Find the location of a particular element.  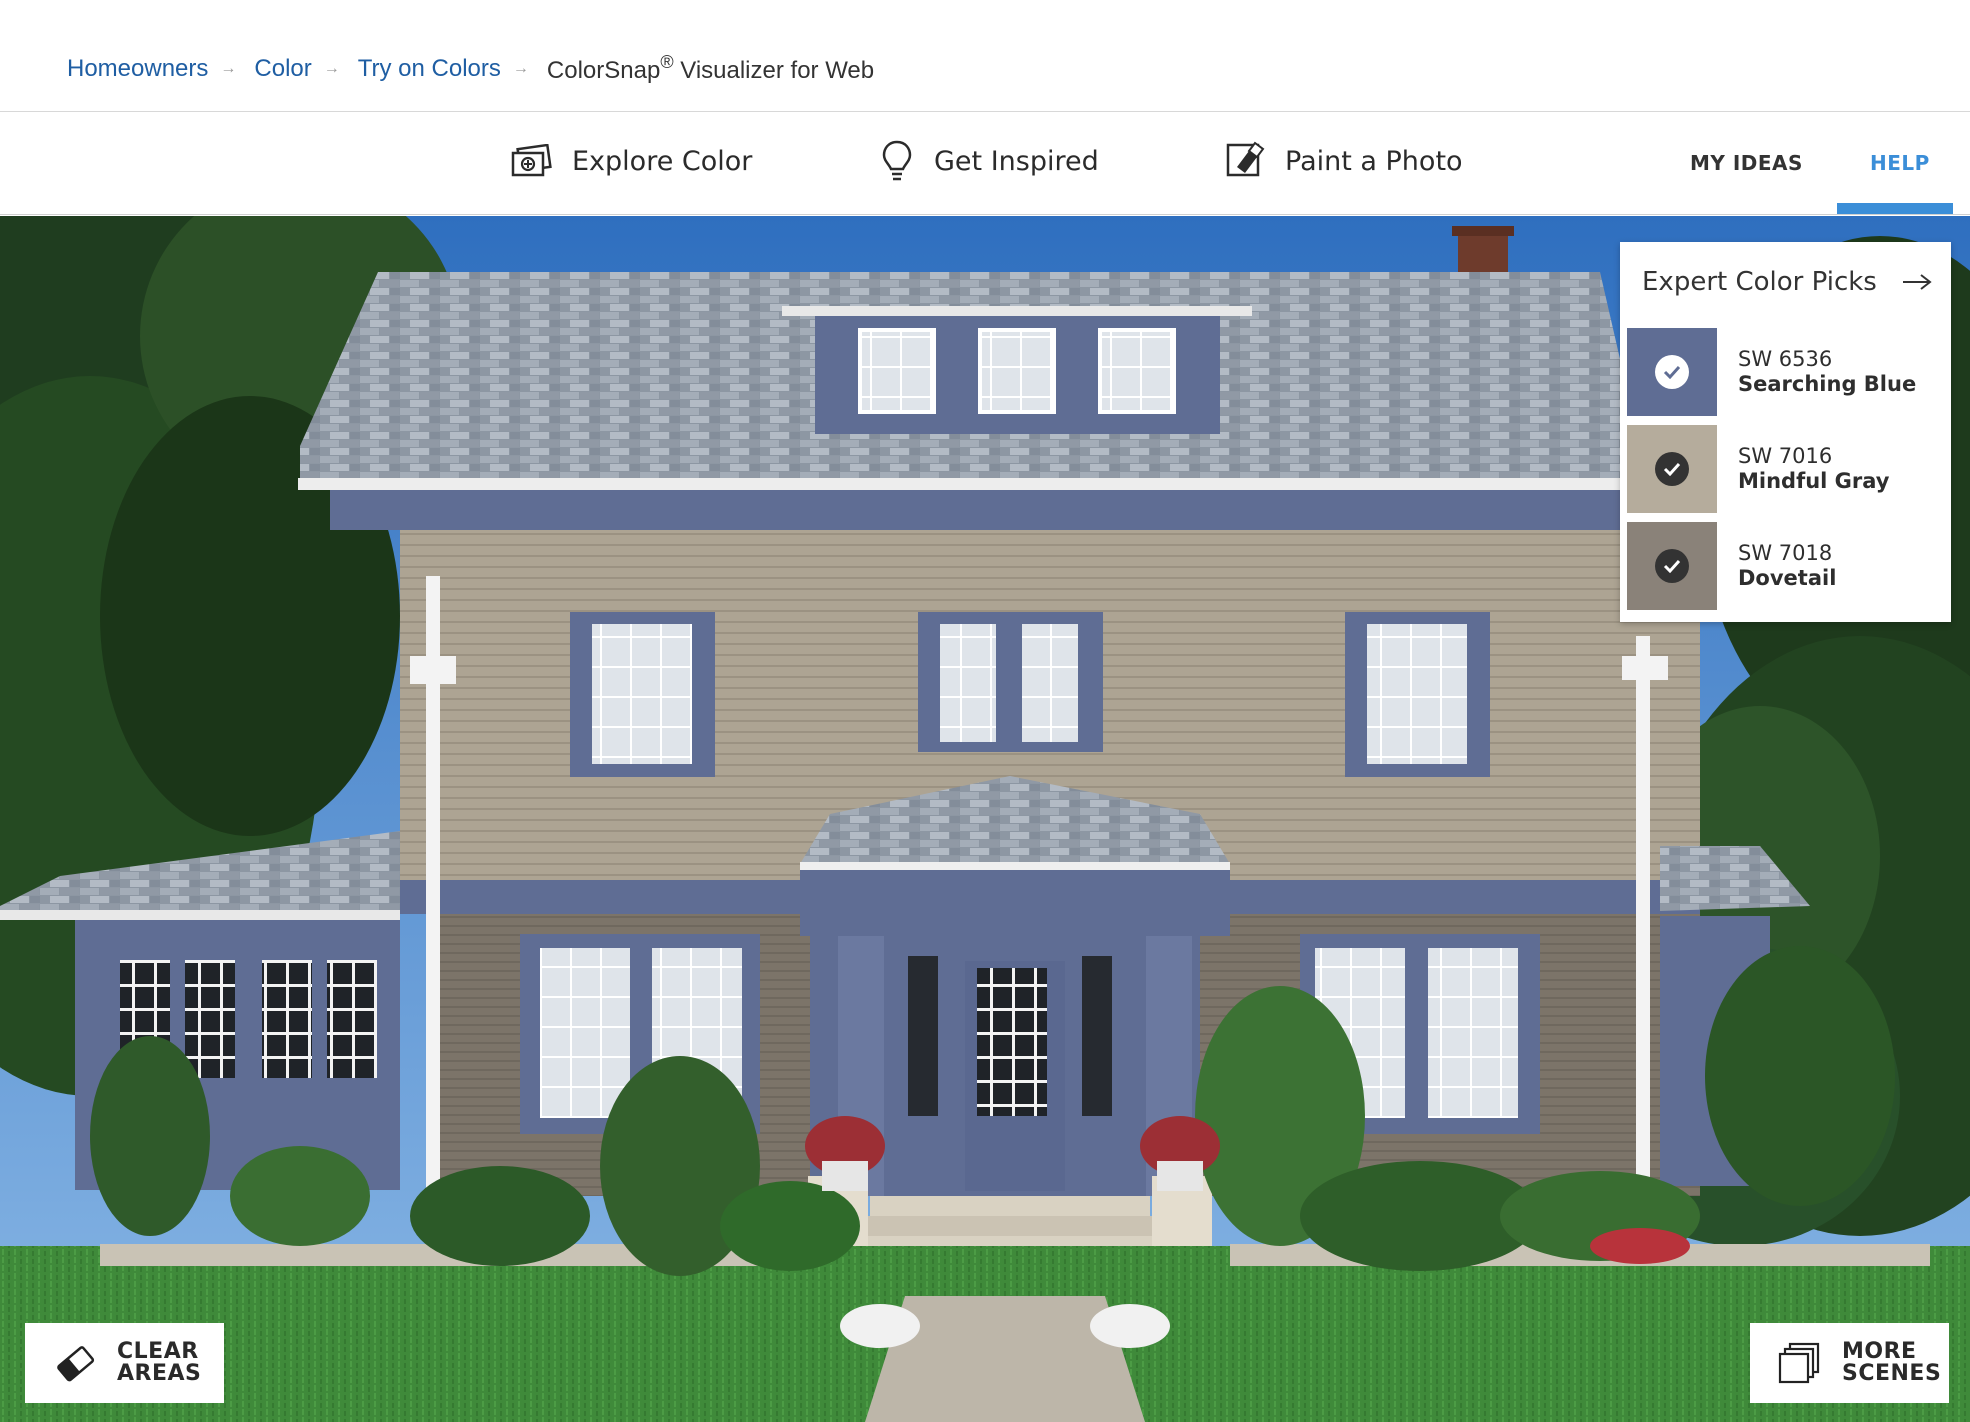

color-pick-searching-blue: SW 6536 Searching Blue is located at coordinates (1786, 372).